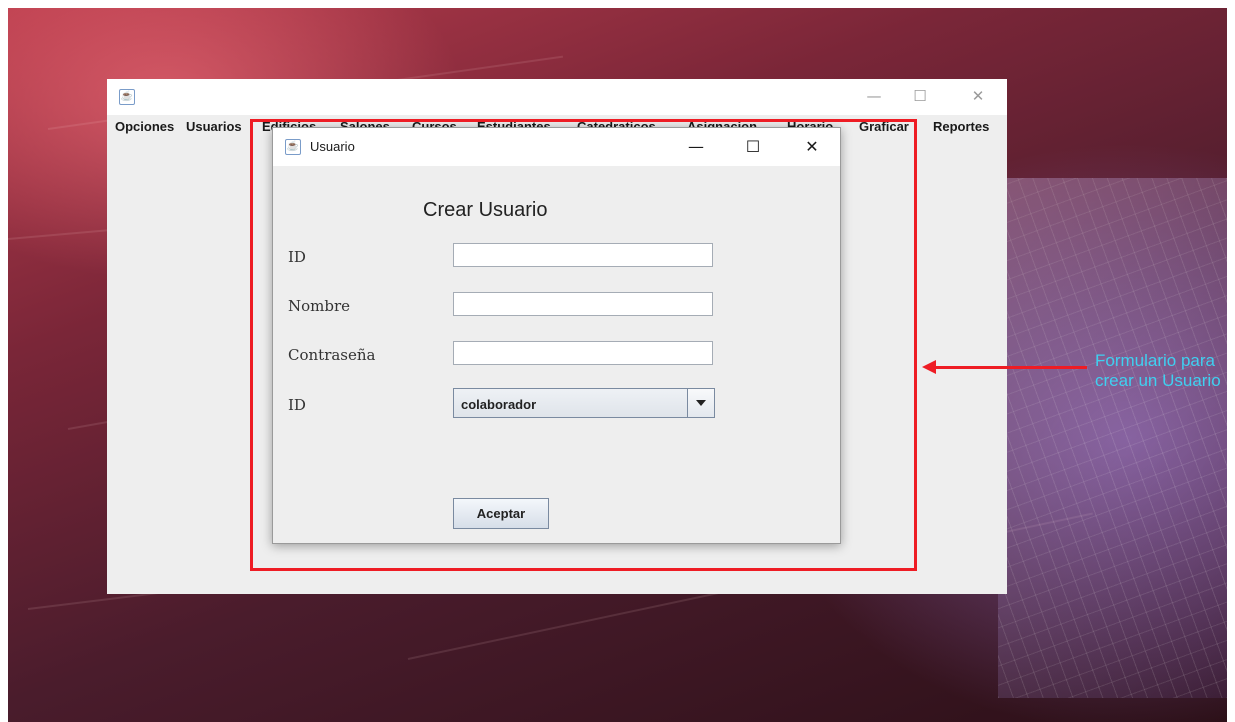 The image size is (1235, 722). I want to click on menu-usuarios: Usuarios, so click(214, 126).